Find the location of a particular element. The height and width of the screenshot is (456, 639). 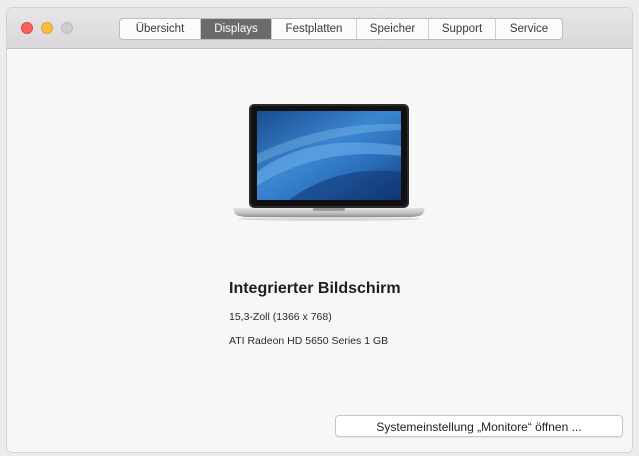

minimize-icon is located at coordinates (47, 28).